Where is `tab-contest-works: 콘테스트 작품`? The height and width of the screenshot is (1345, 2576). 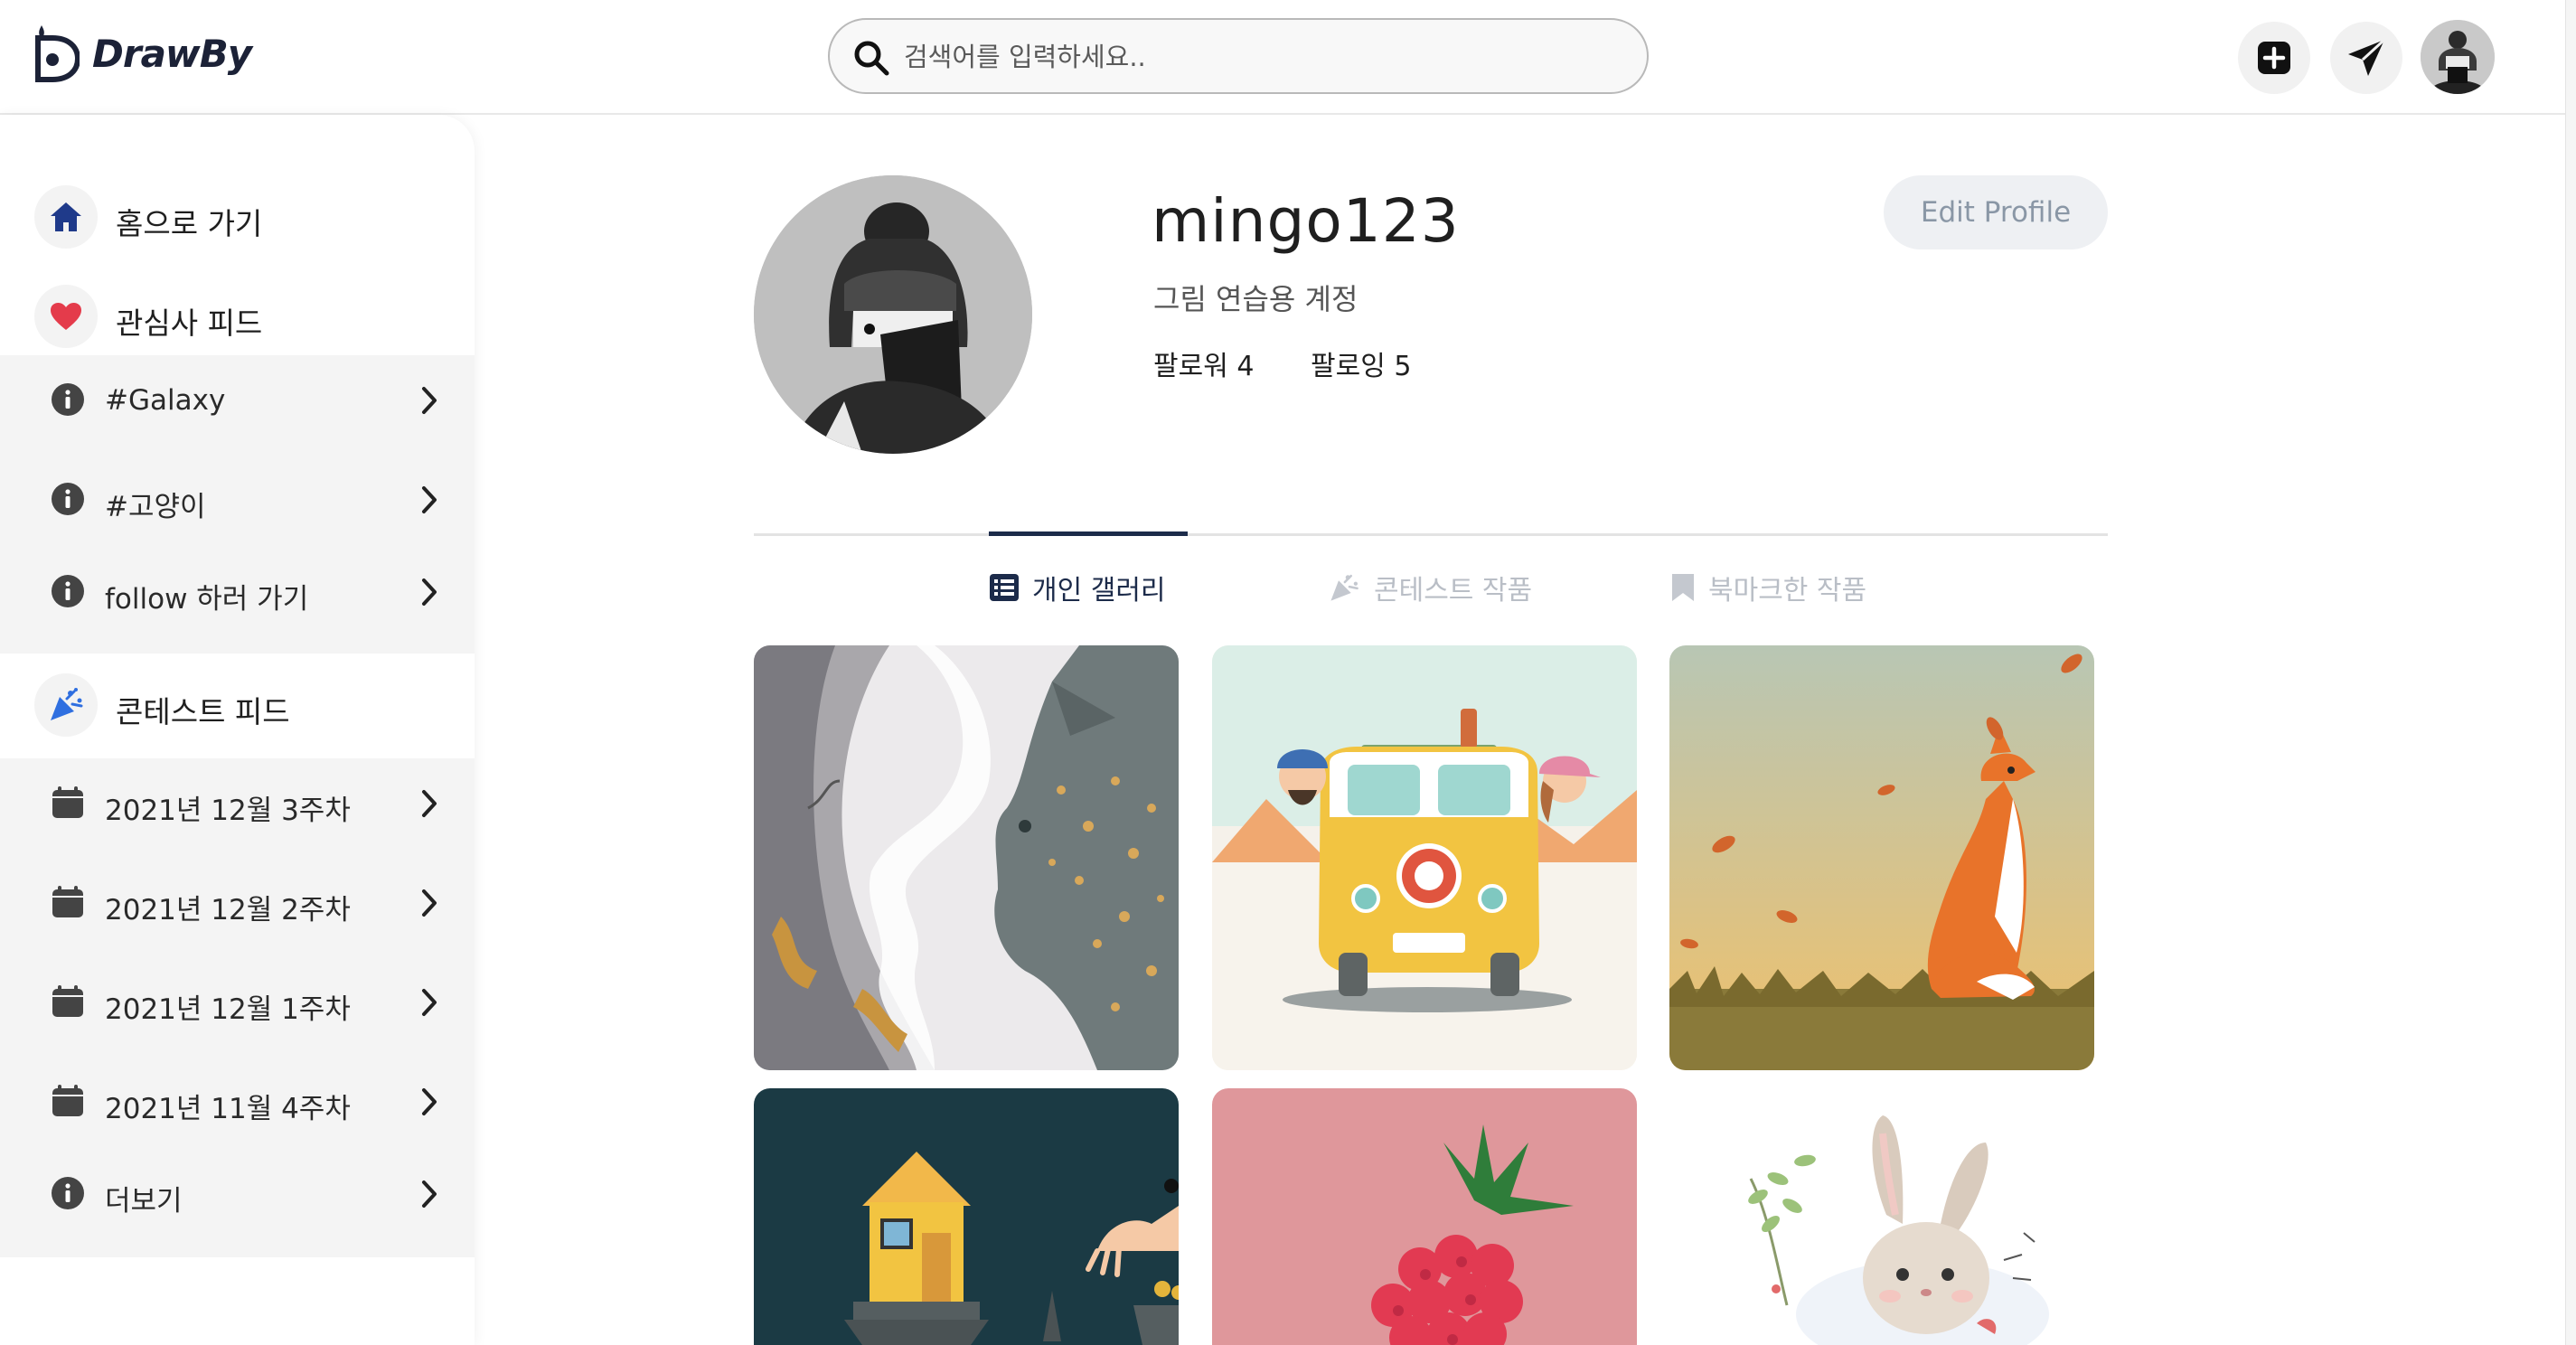 tab-contest-works: 콘테스트 작품 is located at coordinates (1430, 587).